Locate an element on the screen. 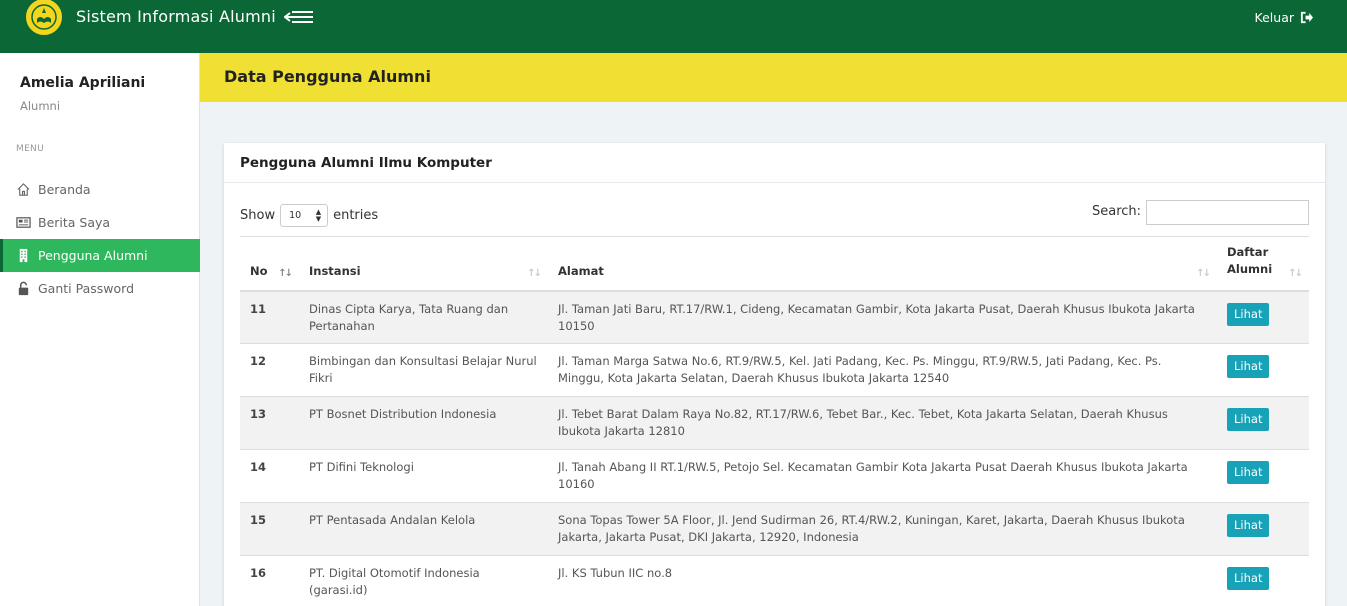  row-no: 13 is located at coordinates (269, 423).